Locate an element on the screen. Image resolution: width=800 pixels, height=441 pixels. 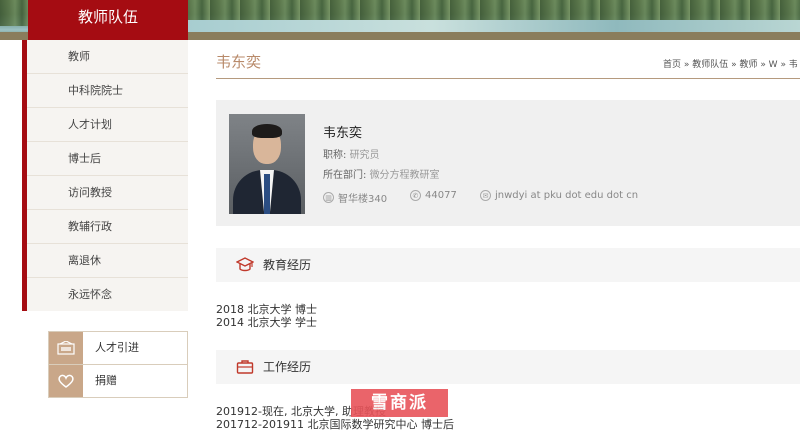
briefcase-icon is located at coordinates (245, 367).